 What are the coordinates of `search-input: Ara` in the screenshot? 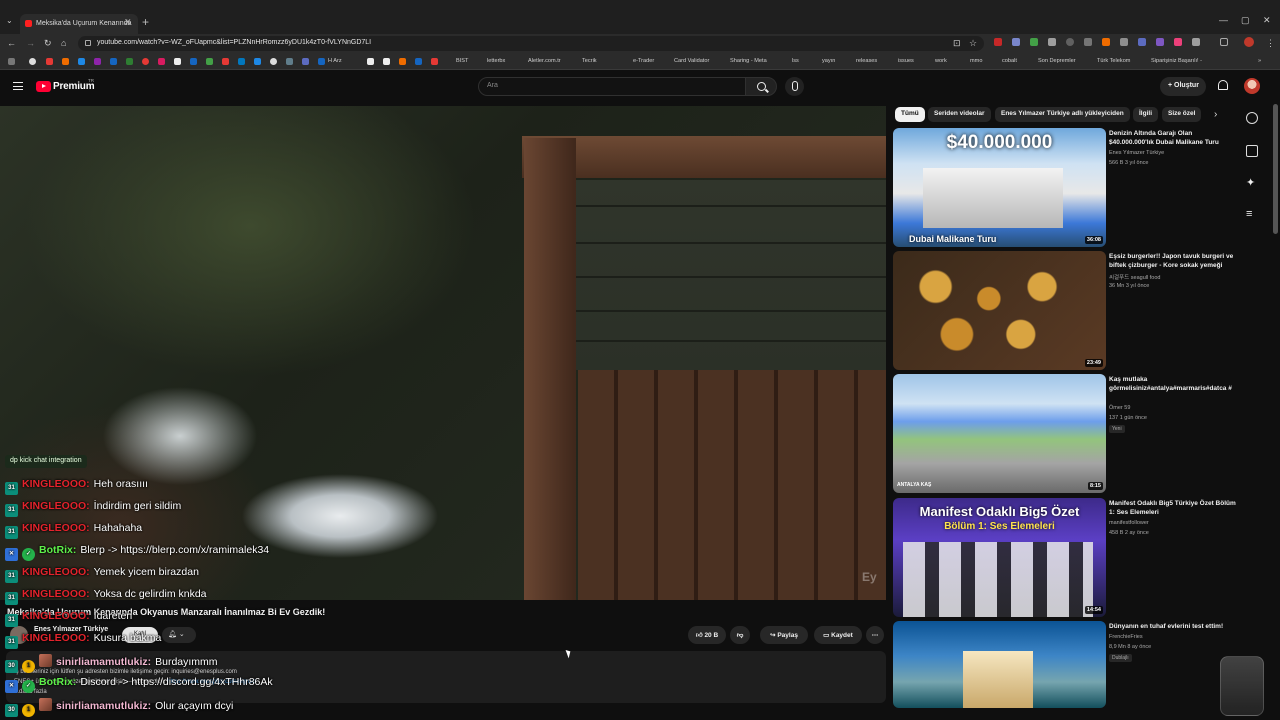 It's located at (612, 86).